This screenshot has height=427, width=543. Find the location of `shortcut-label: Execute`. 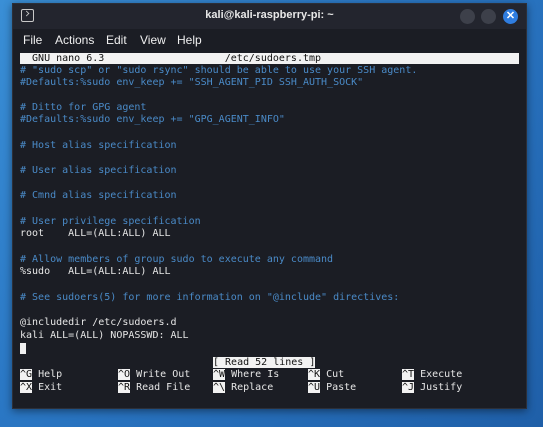

shortcut-label: Execute is located at coordinates (441, 374).